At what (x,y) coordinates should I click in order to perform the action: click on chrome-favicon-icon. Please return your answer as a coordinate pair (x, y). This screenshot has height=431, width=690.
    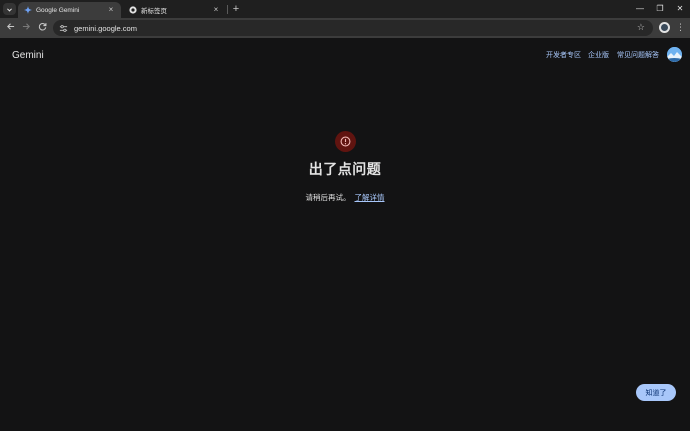
    Looking at the image, I should click on (133, 10).